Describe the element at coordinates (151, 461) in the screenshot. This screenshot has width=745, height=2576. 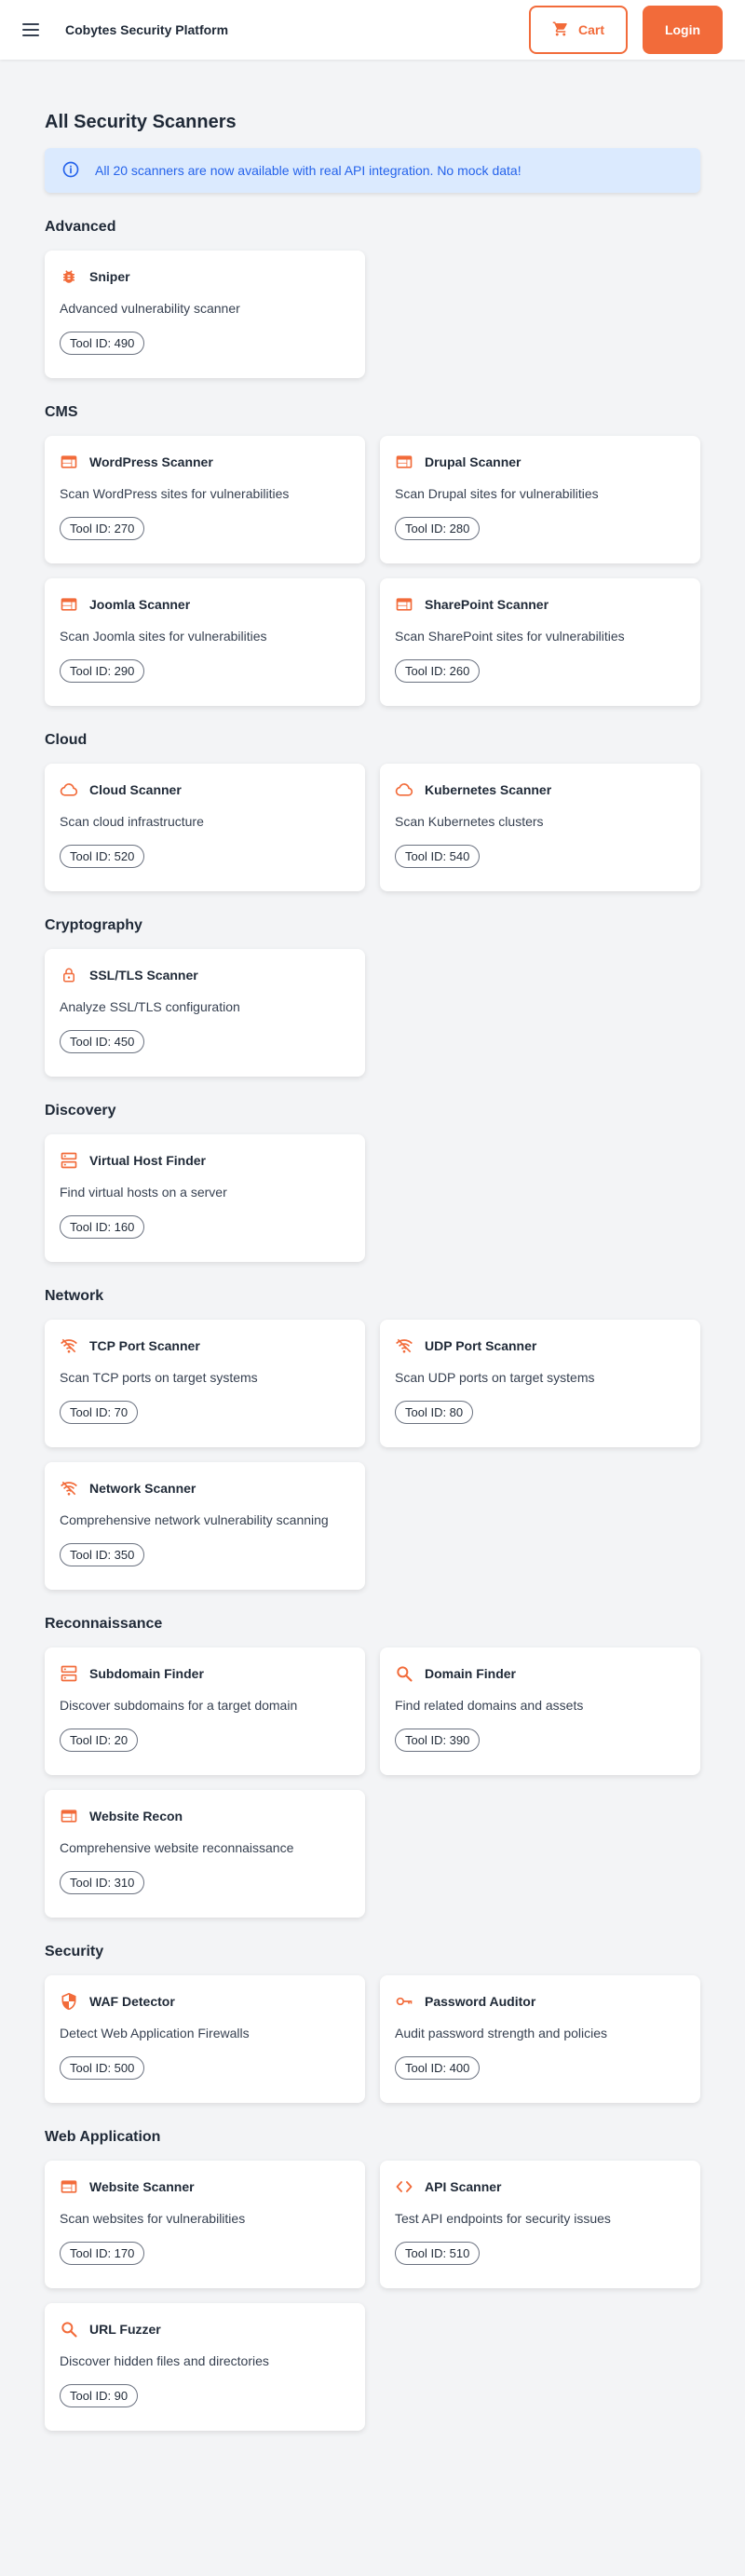
I see `scanner-name: WordPress Scanner` at that location.